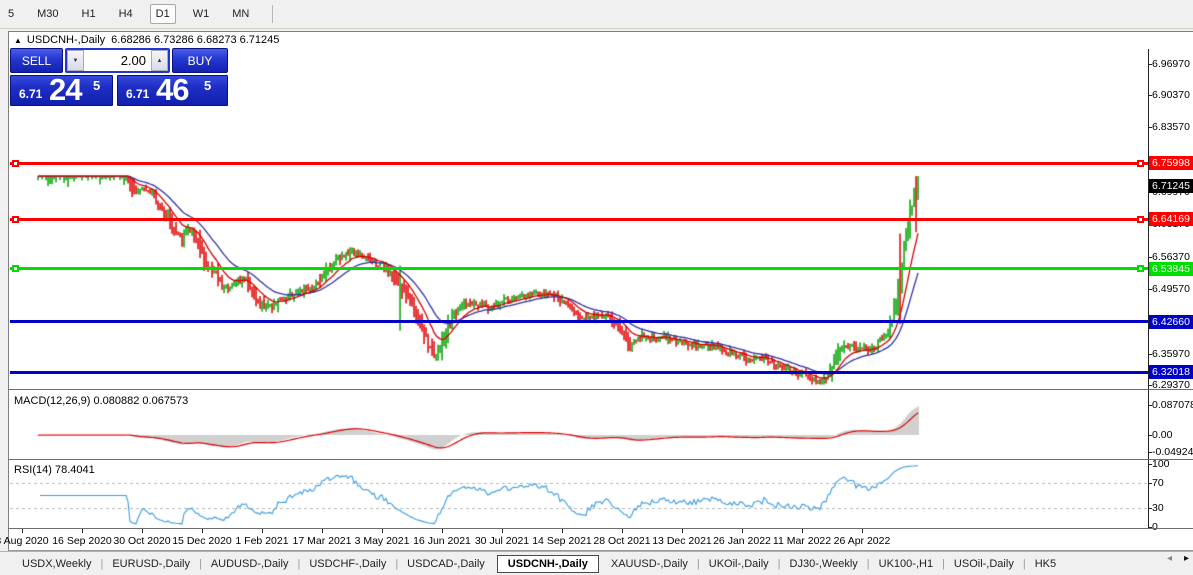 The image size is (1193, 575). Describe the element at coordinates (1171, 269) in the screenshot. I see `price-level-badge: 6.53845` at that location.